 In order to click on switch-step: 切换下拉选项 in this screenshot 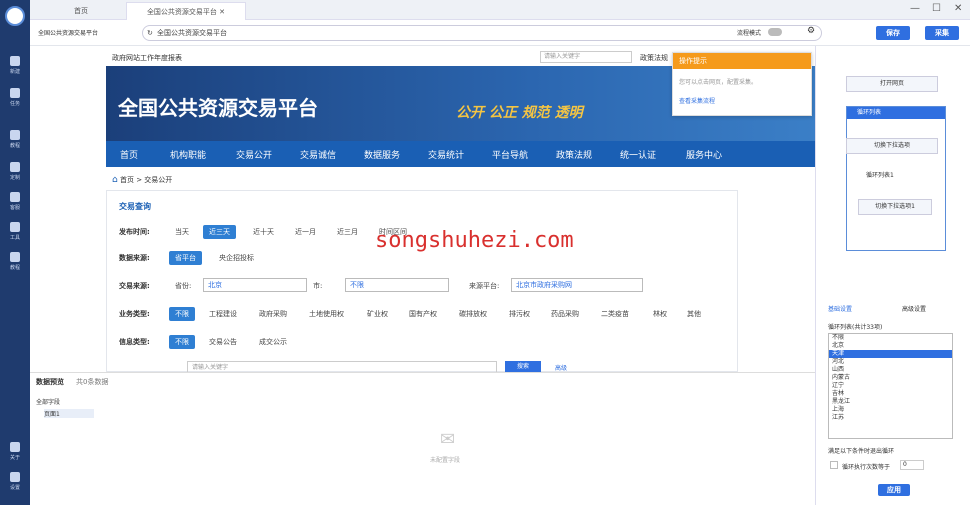, I will do `click(892, 146)`.